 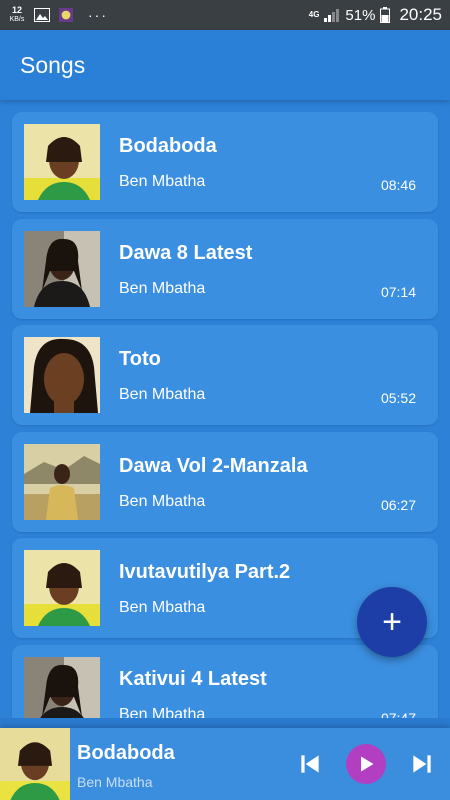 I want to click on song-card: Bodaboda Ben Mbatha 08:46, so click(x=225, y=162).